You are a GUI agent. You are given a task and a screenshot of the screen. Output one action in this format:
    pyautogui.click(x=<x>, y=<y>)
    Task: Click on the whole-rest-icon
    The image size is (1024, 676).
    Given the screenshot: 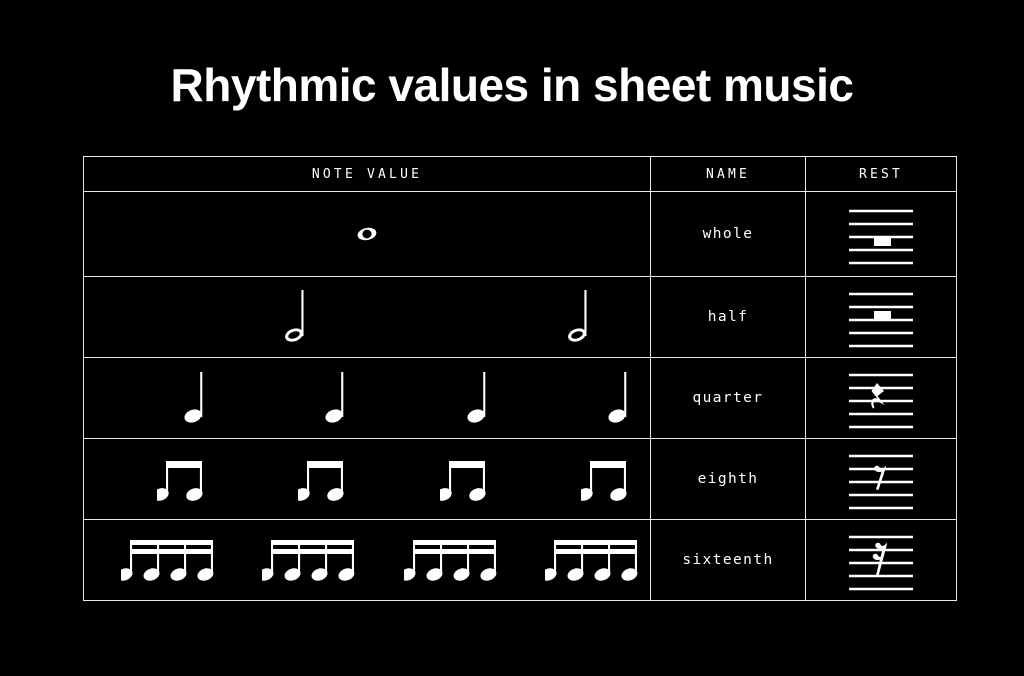 What is the action you would take?
    pyautogui.click(x=881, y=237)
    